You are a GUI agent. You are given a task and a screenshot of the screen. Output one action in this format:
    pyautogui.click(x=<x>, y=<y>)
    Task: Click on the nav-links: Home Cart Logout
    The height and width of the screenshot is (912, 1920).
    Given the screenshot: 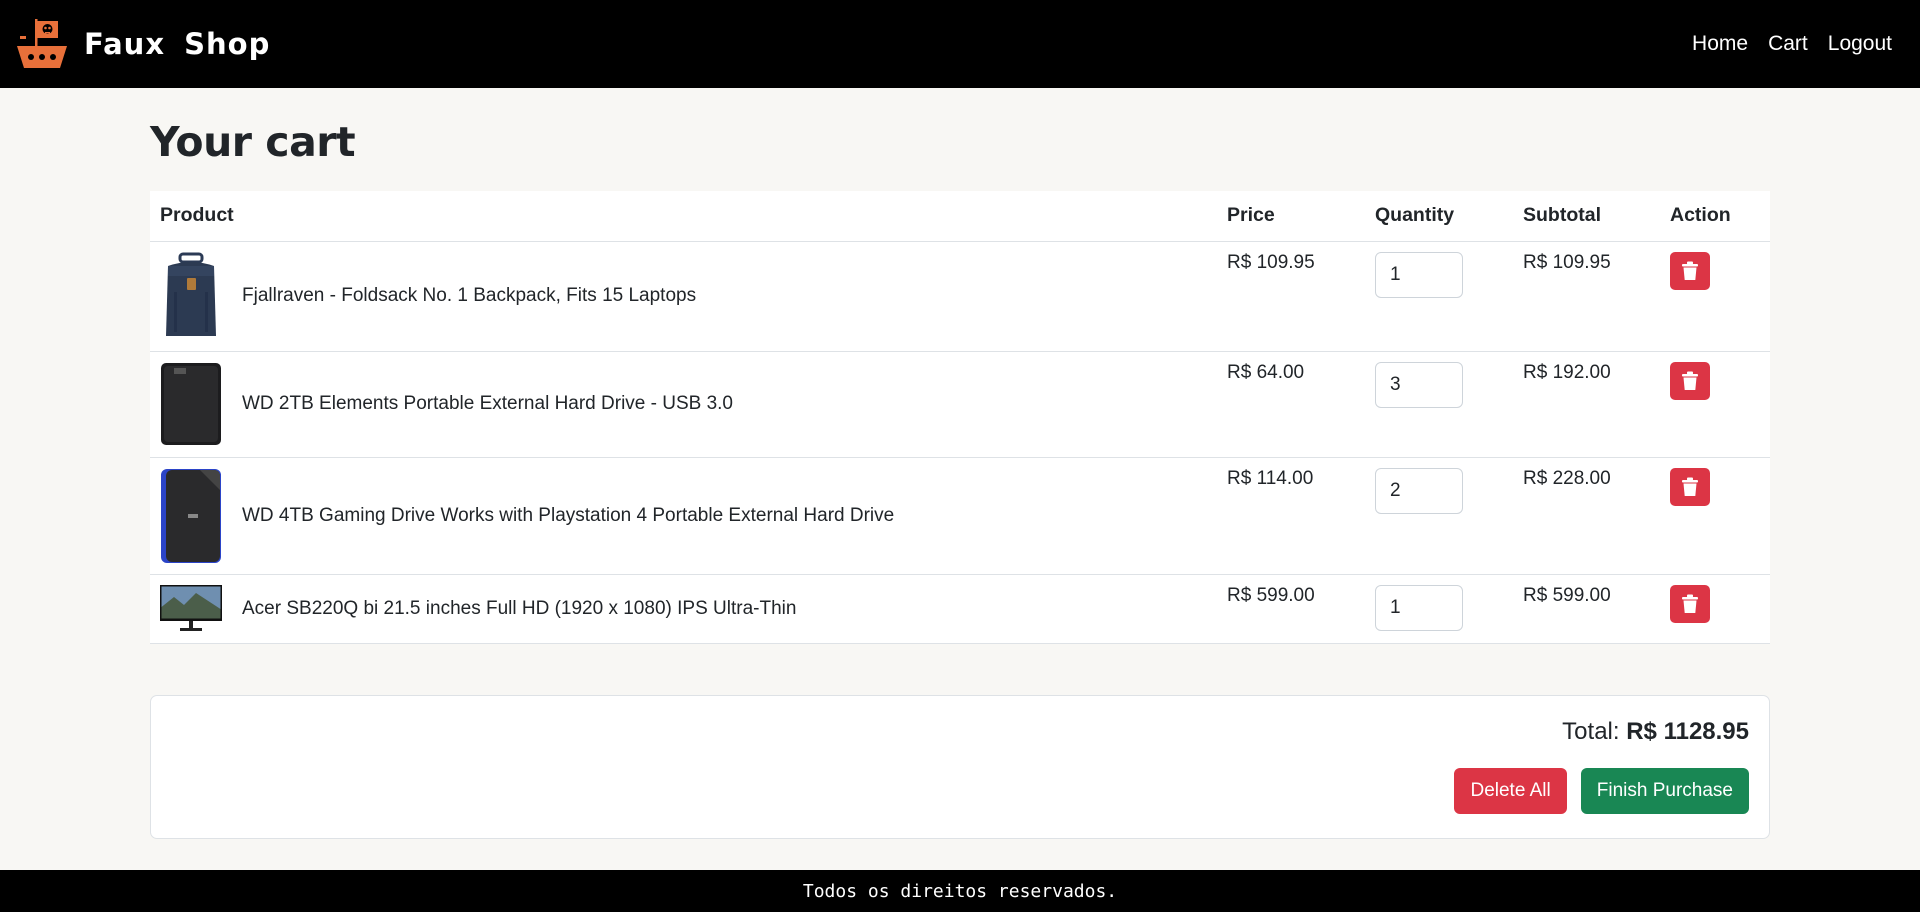 What is the action you would take?
    pyautogui.click(x=1799, y=44)
    